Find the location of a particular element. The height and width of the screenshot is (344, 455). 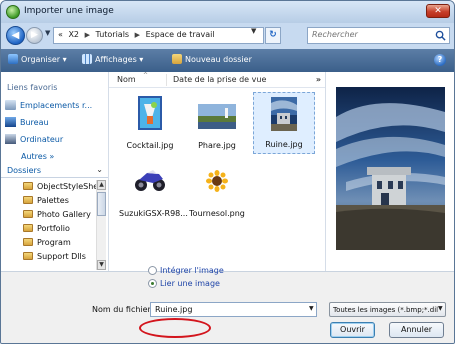

file-item-selected: Ruine.jpg is located at coordinates (284, 123).